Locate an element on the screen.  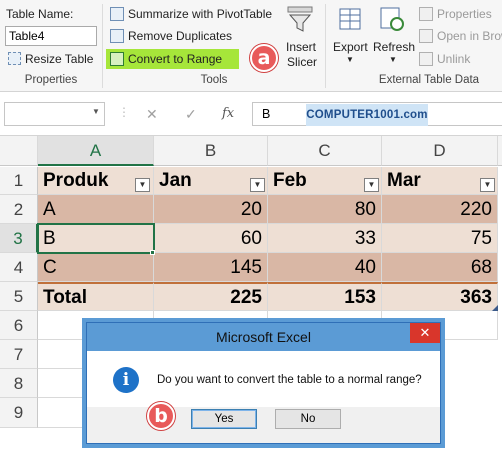
refresh-button: Refresh is located at coordinates (394, 47).